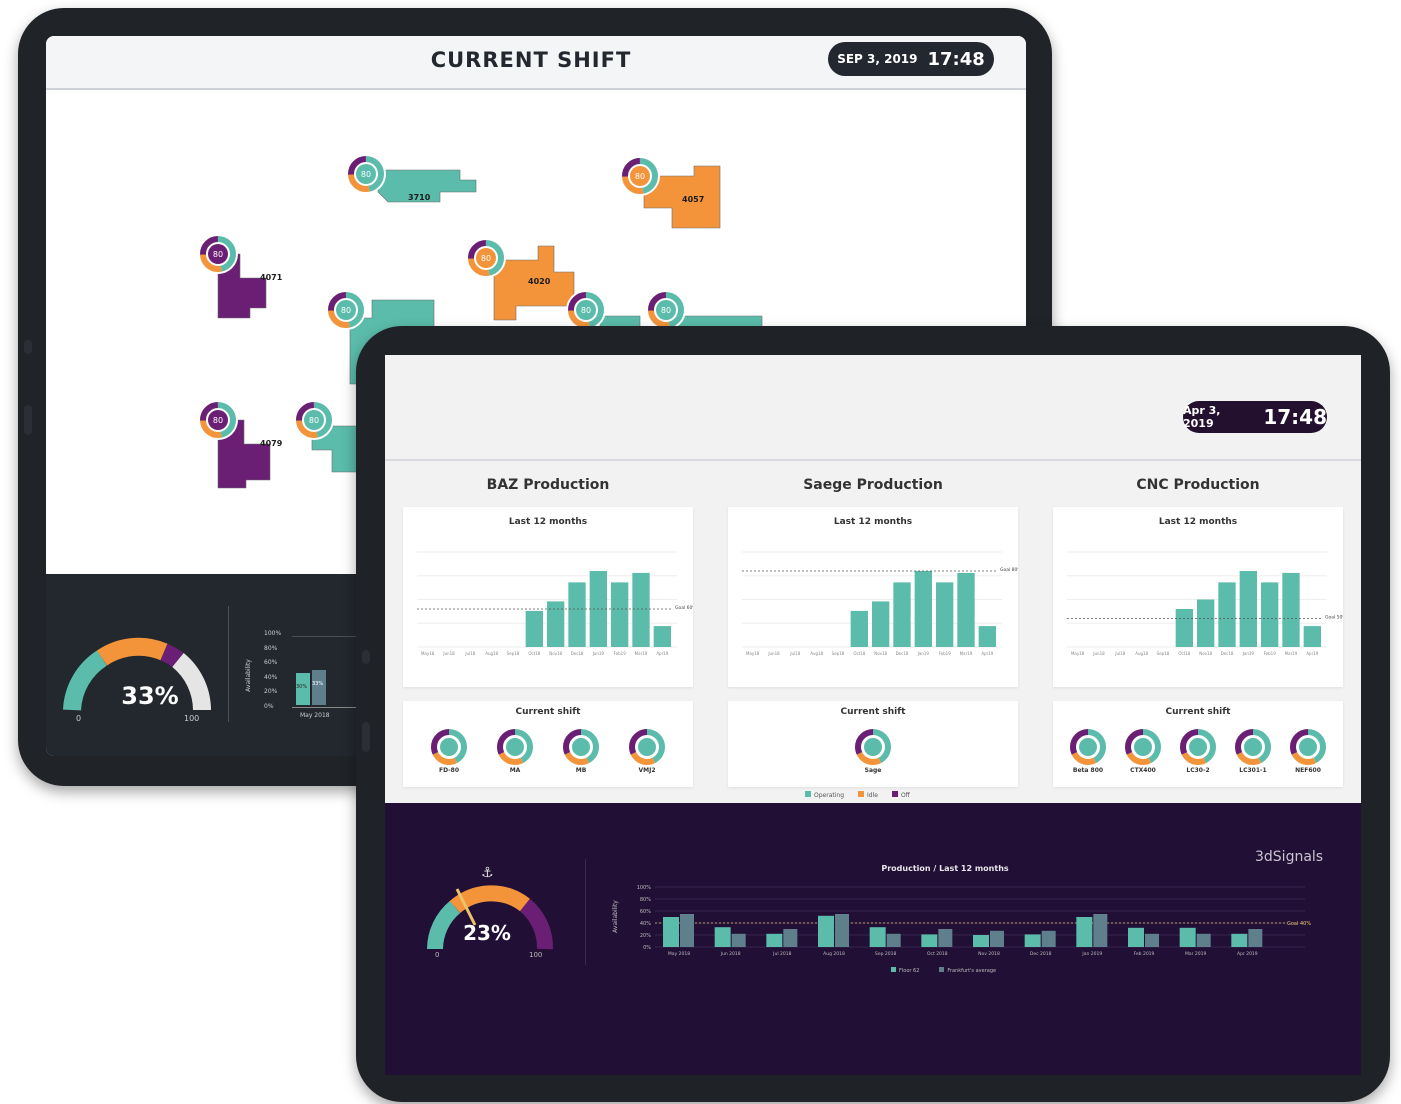 This screenshot has height=1104, width=1401. I want to click on gauge-icon: ⚓, so click(487, 873).